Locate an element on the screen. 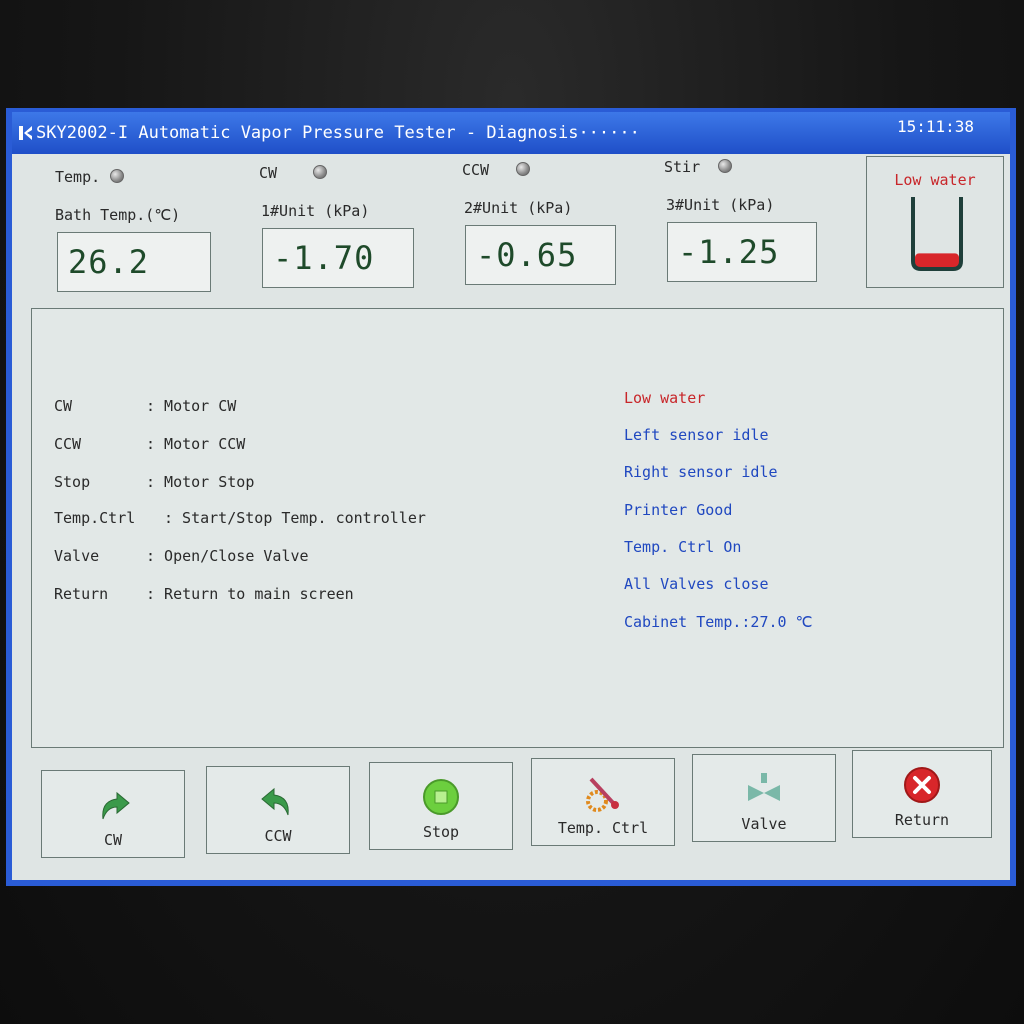 The height and width of the screenshot is (1024, 1024). help-desc: : Motor CCW is located at coordinates (196, 444).